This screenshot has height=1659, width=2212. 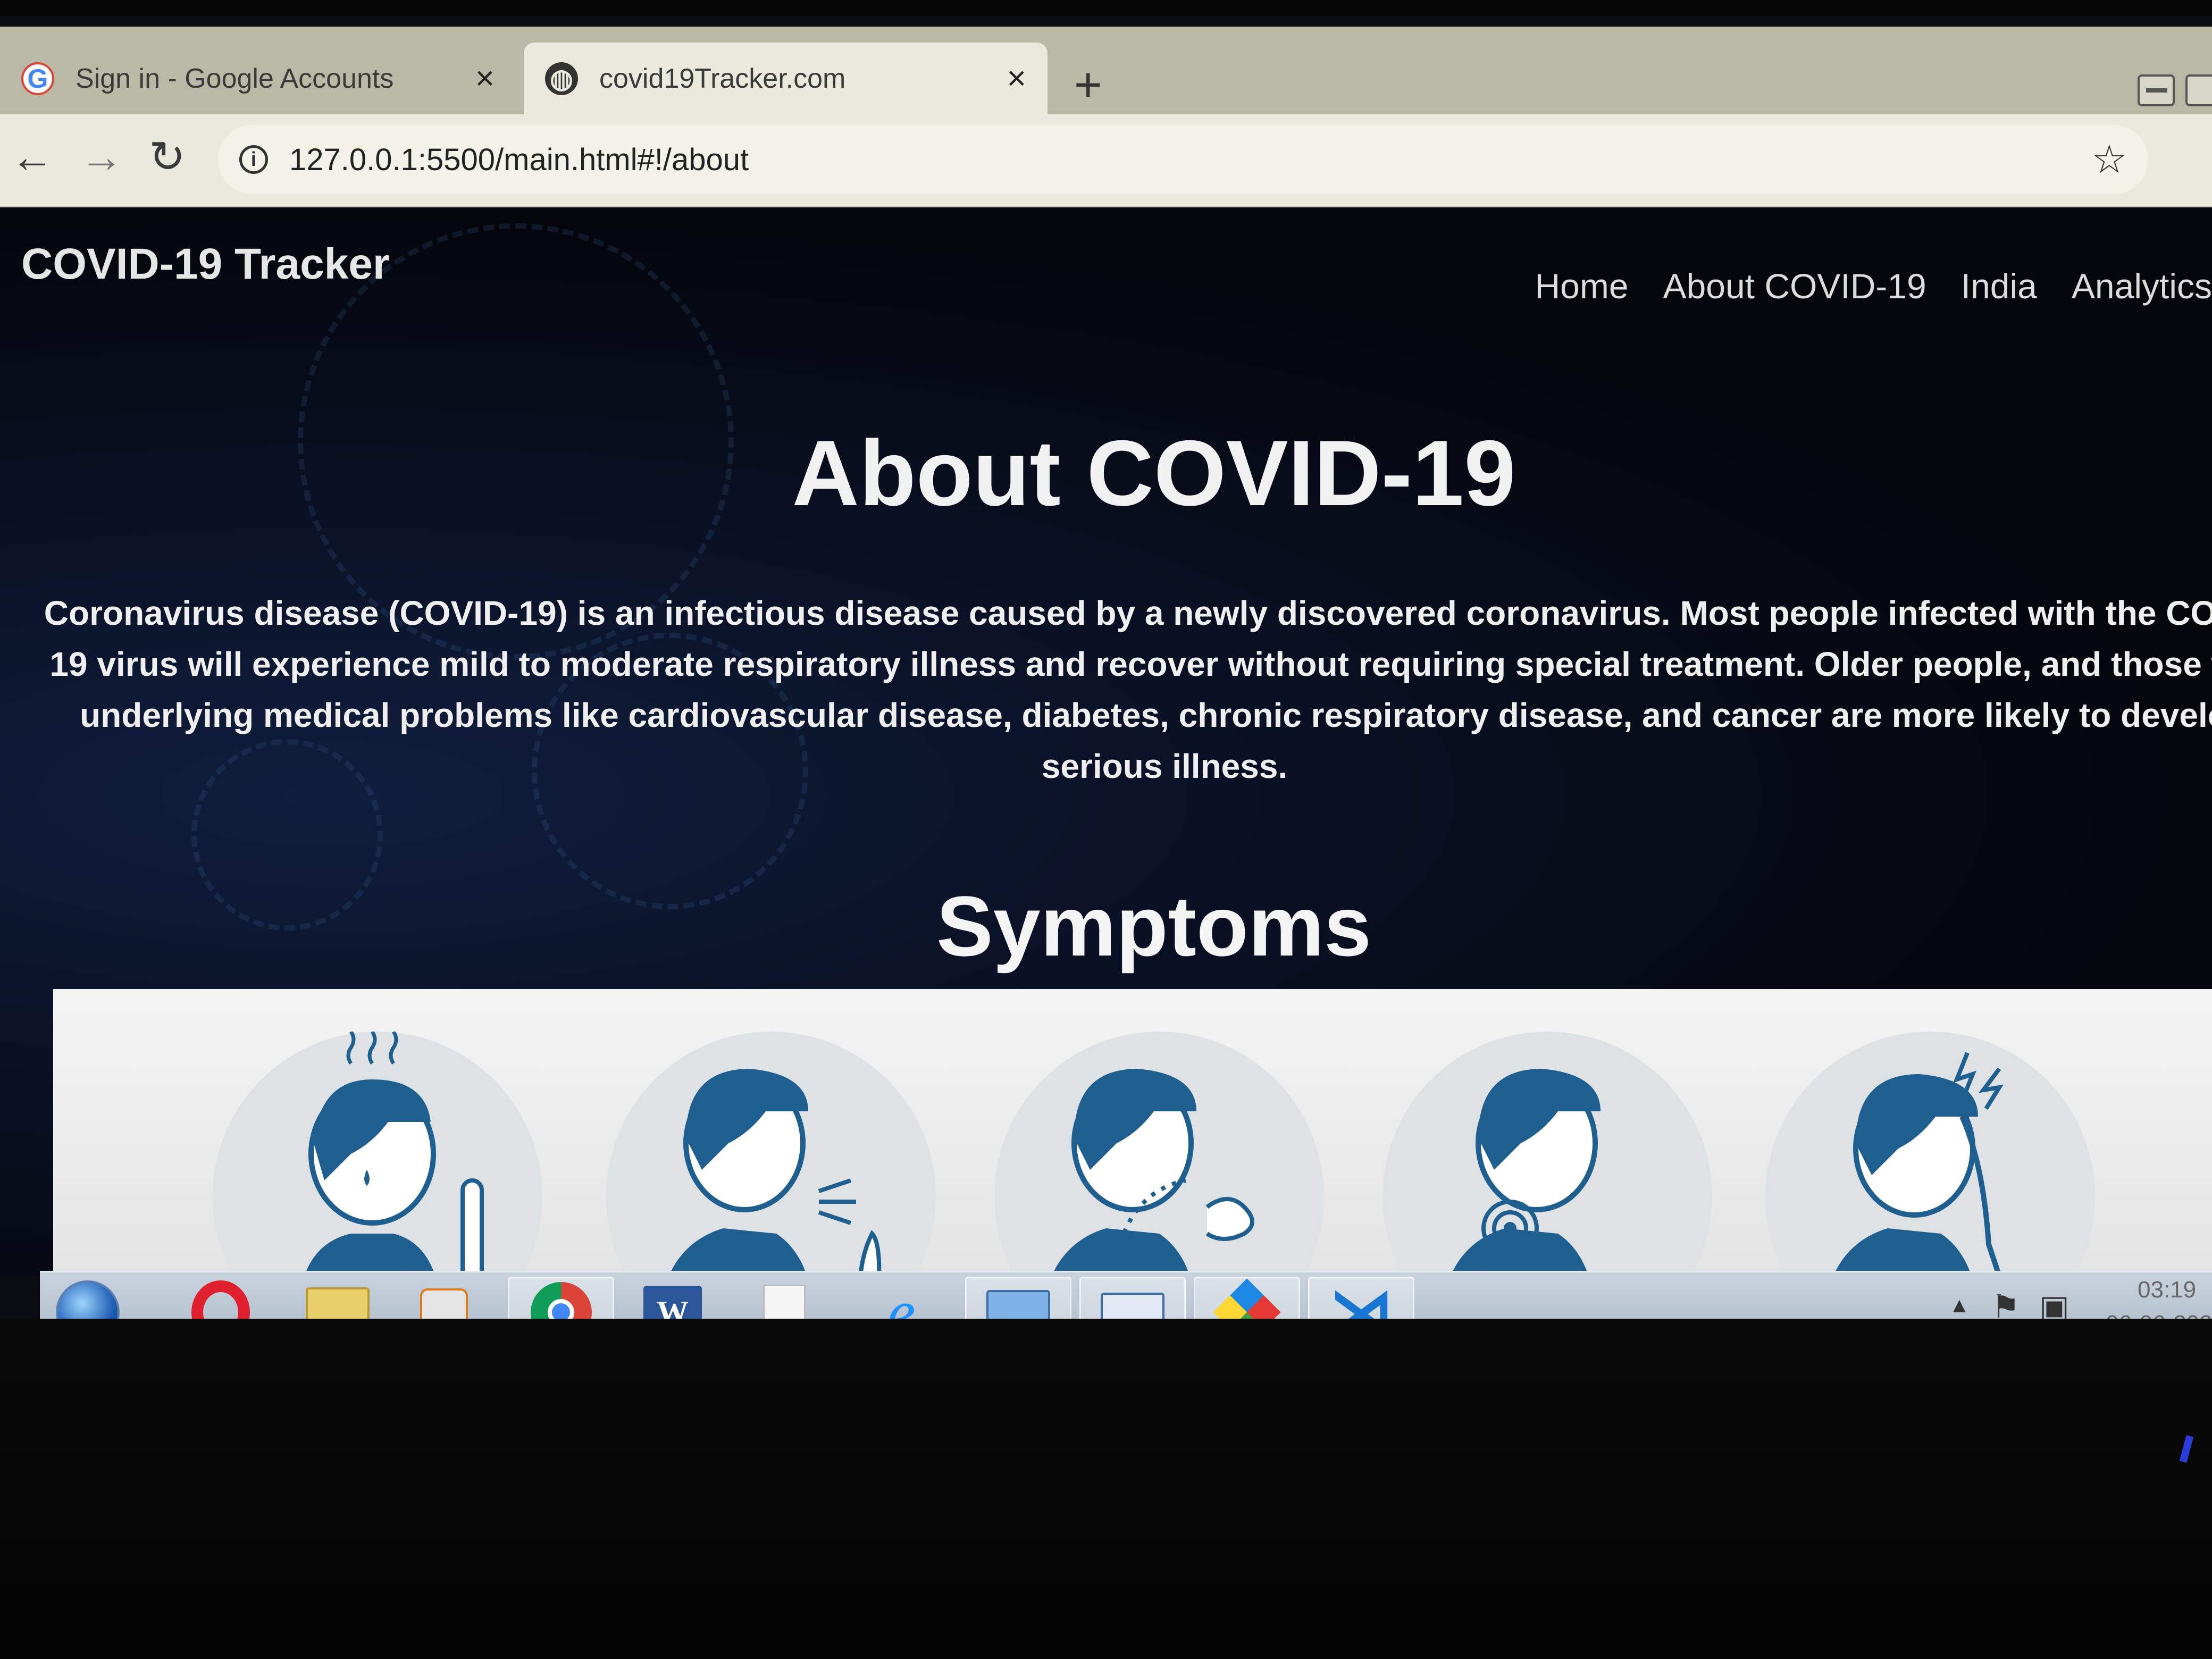 I want to click on tab-google-signin: G Sign in - Google Accounts ×, so click(x=258, y=78).